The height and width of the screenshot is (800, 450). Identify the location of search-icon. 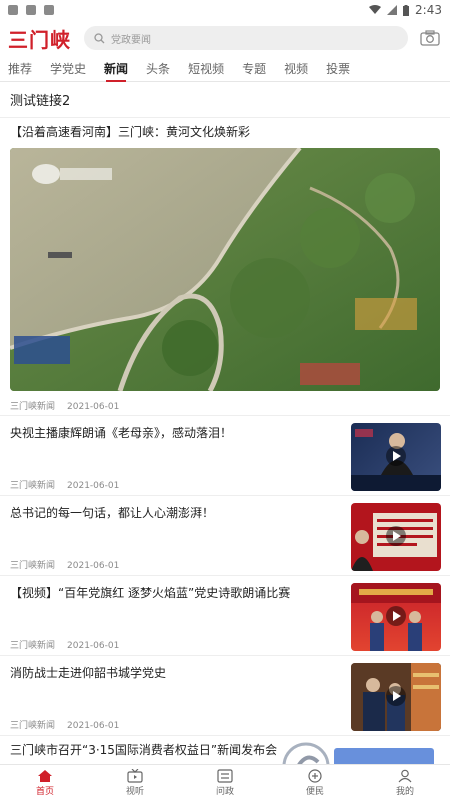
(99, 37).